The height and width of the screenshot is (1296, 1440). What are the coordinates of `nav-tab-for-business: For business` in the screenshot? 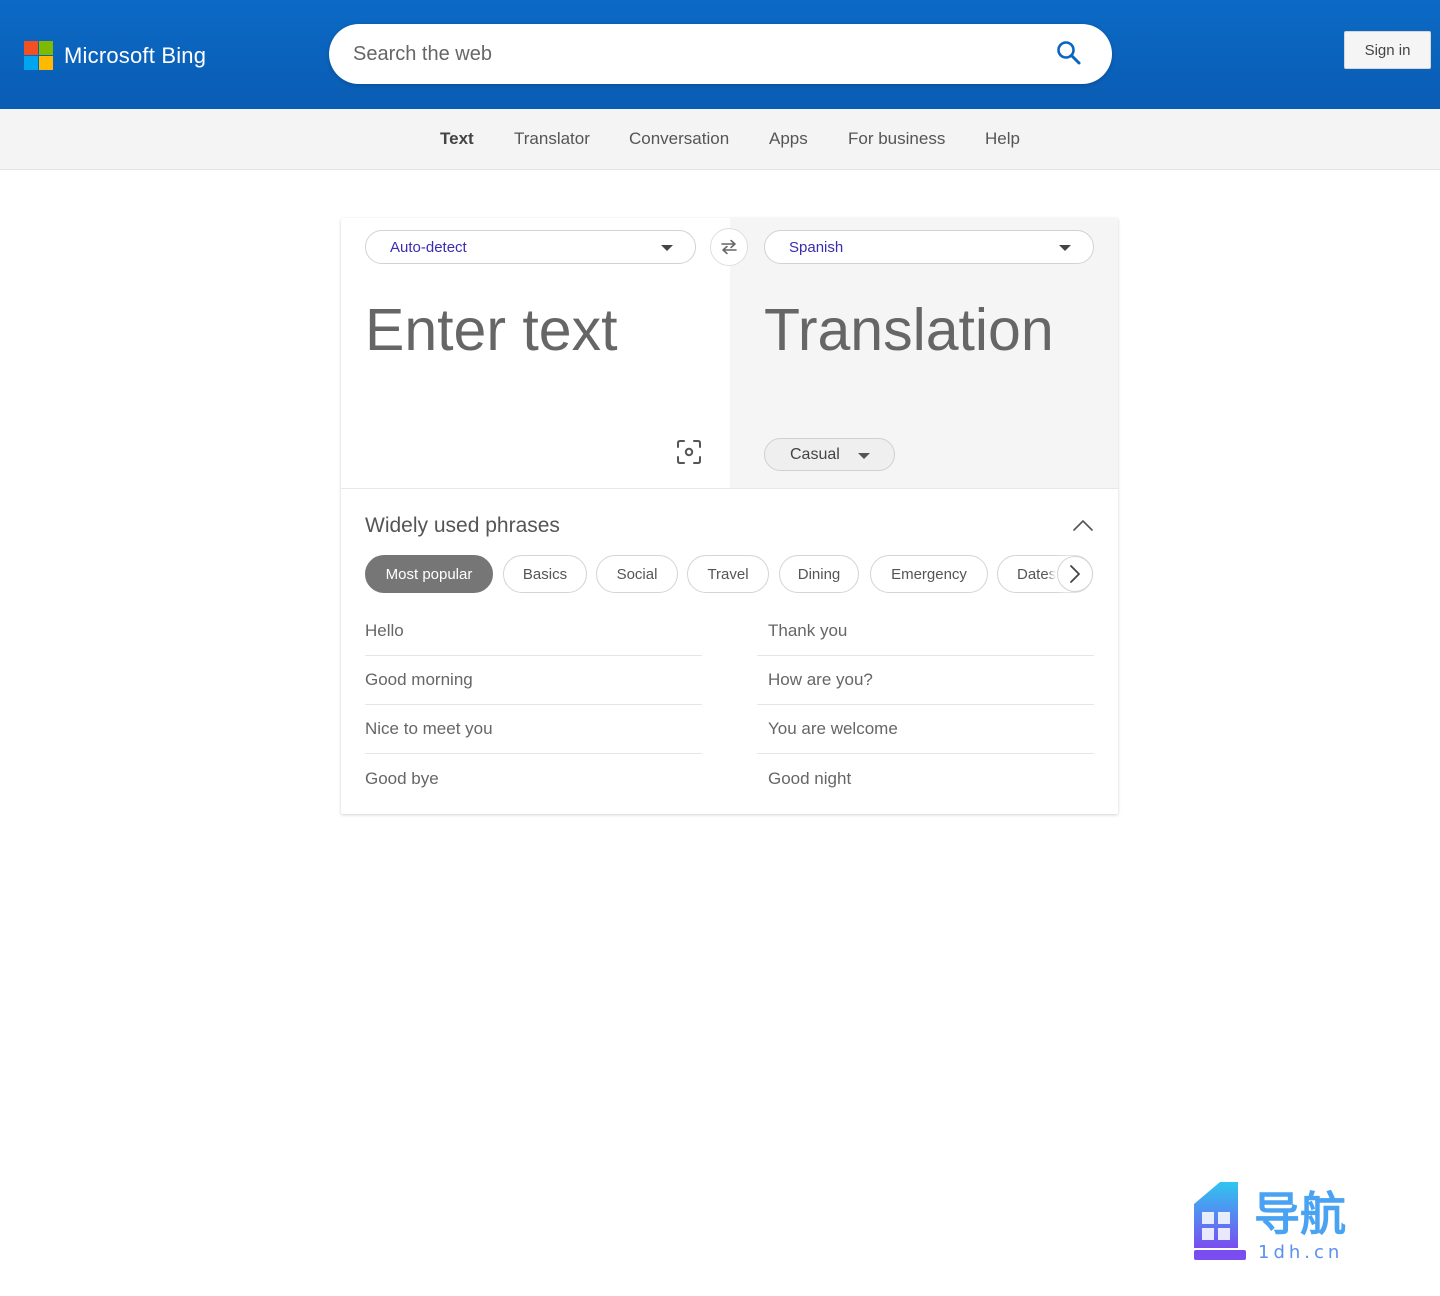 It's located at (896, 139).